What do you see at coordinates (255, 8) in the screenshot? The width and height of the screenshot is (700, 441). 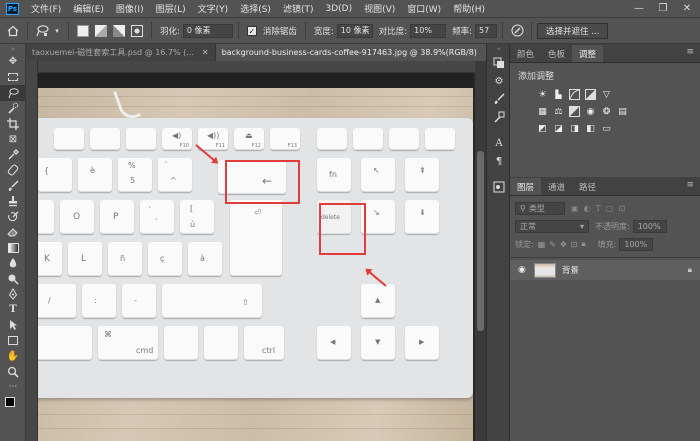 I see `menu-select: 选择(S)` at bounding box center [255, 8].